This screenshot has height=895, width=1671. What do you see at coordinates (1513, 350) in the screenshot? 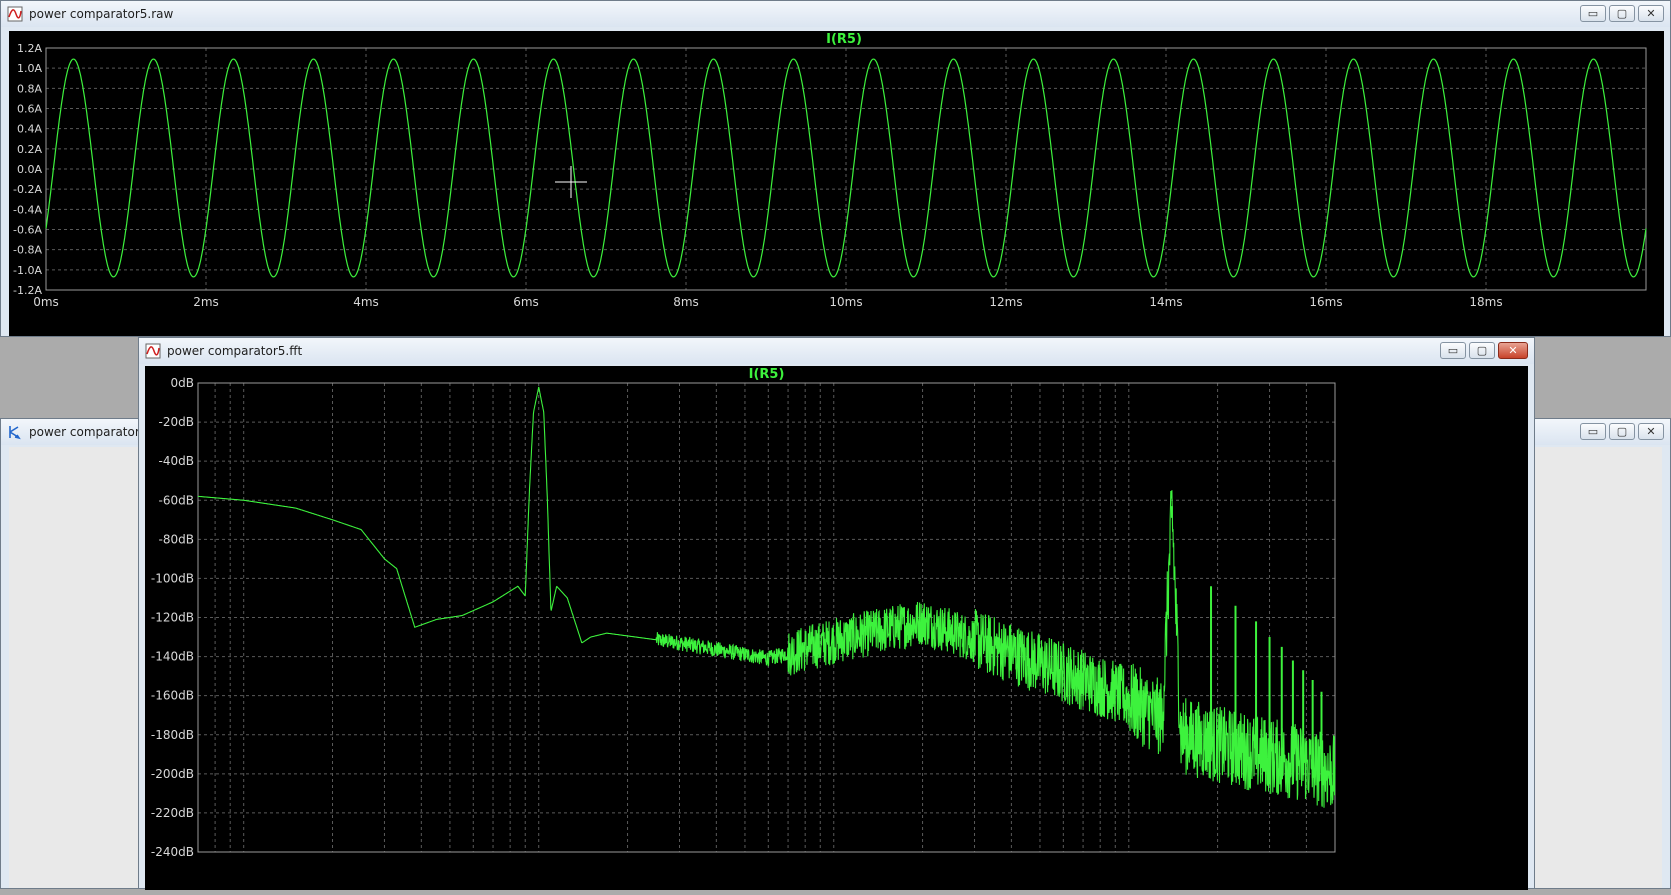
I see `fft-close-button: ✕` at bounding box center [1513, 350].